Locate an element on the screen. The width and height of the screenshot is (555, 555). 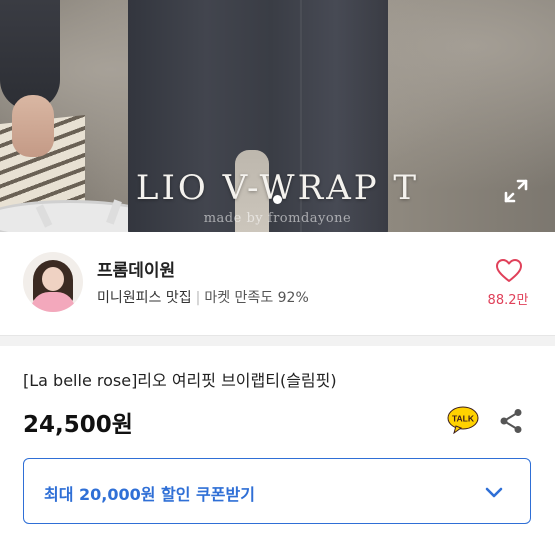
expand-icon is located at coordinates (516, 191).